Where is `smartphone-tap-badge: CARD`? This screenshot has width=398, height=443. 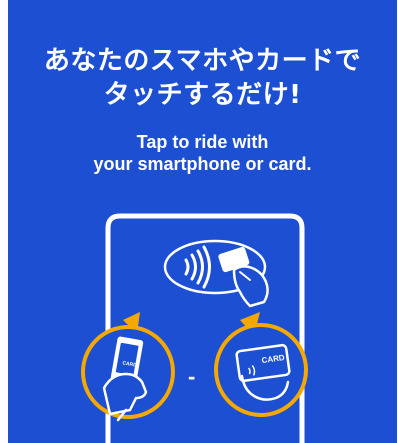 smartphone-tap-badge: CARD is located at coordinates (128, 367).